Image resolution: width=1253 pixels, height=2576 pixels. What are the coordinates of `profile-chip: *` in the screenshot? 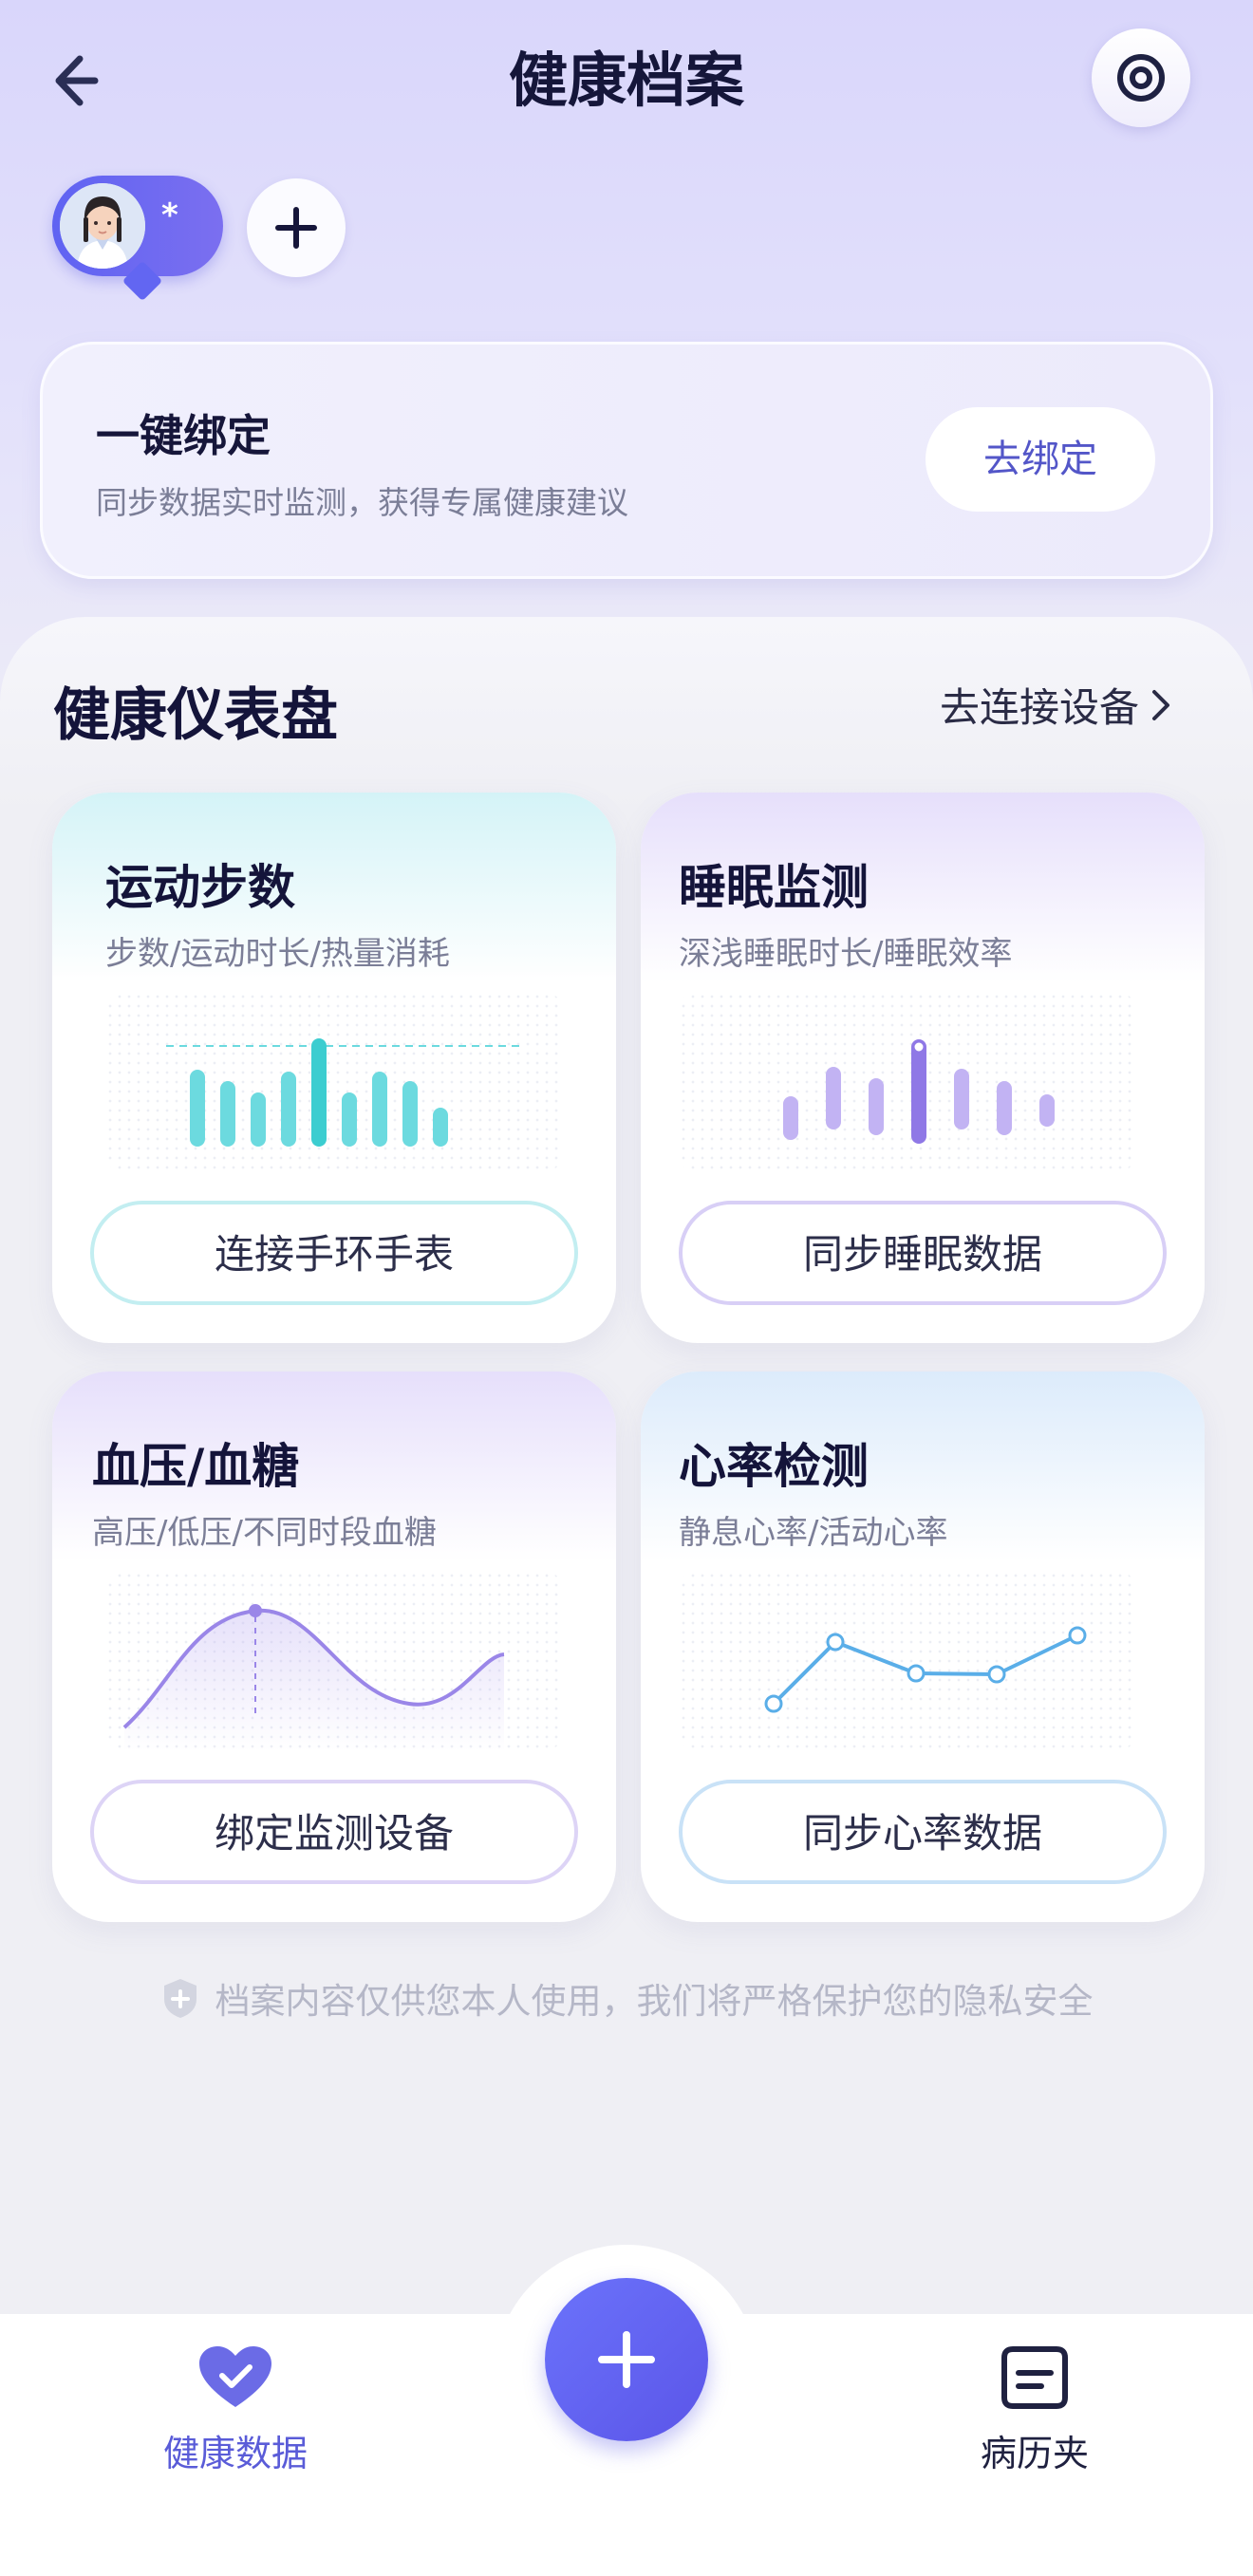 It's located at (137, 226).